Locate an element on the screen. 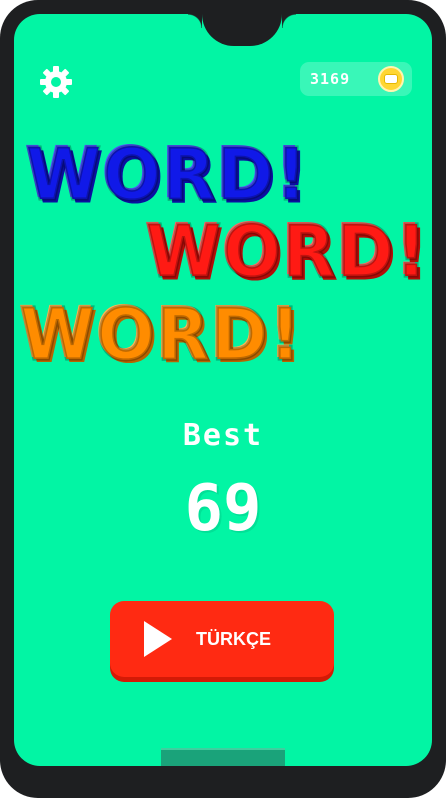 This screenshot has width=446, height=798. coin-icon-inner is located at coordinates (391, 79).